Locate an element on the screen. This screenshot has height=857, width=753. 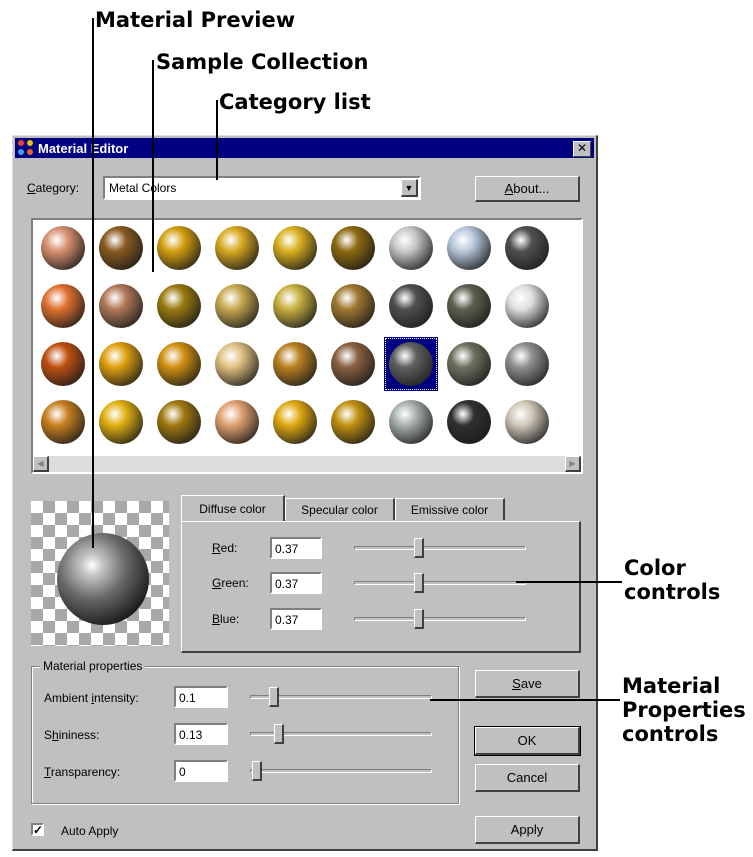
red-input: 0.37 is located at coordinates (296, 548).